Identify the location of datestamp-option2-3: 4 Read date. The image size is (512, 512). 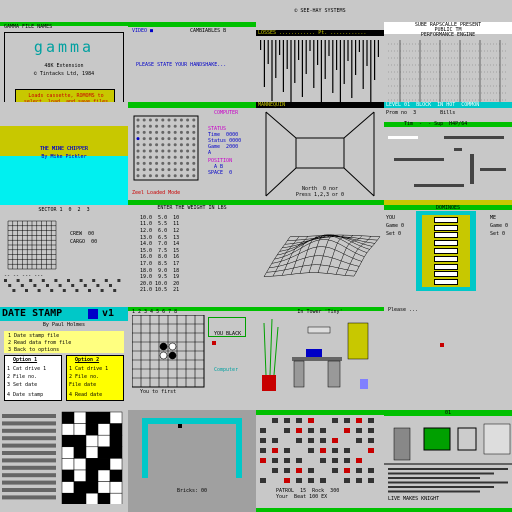
(85, 395).